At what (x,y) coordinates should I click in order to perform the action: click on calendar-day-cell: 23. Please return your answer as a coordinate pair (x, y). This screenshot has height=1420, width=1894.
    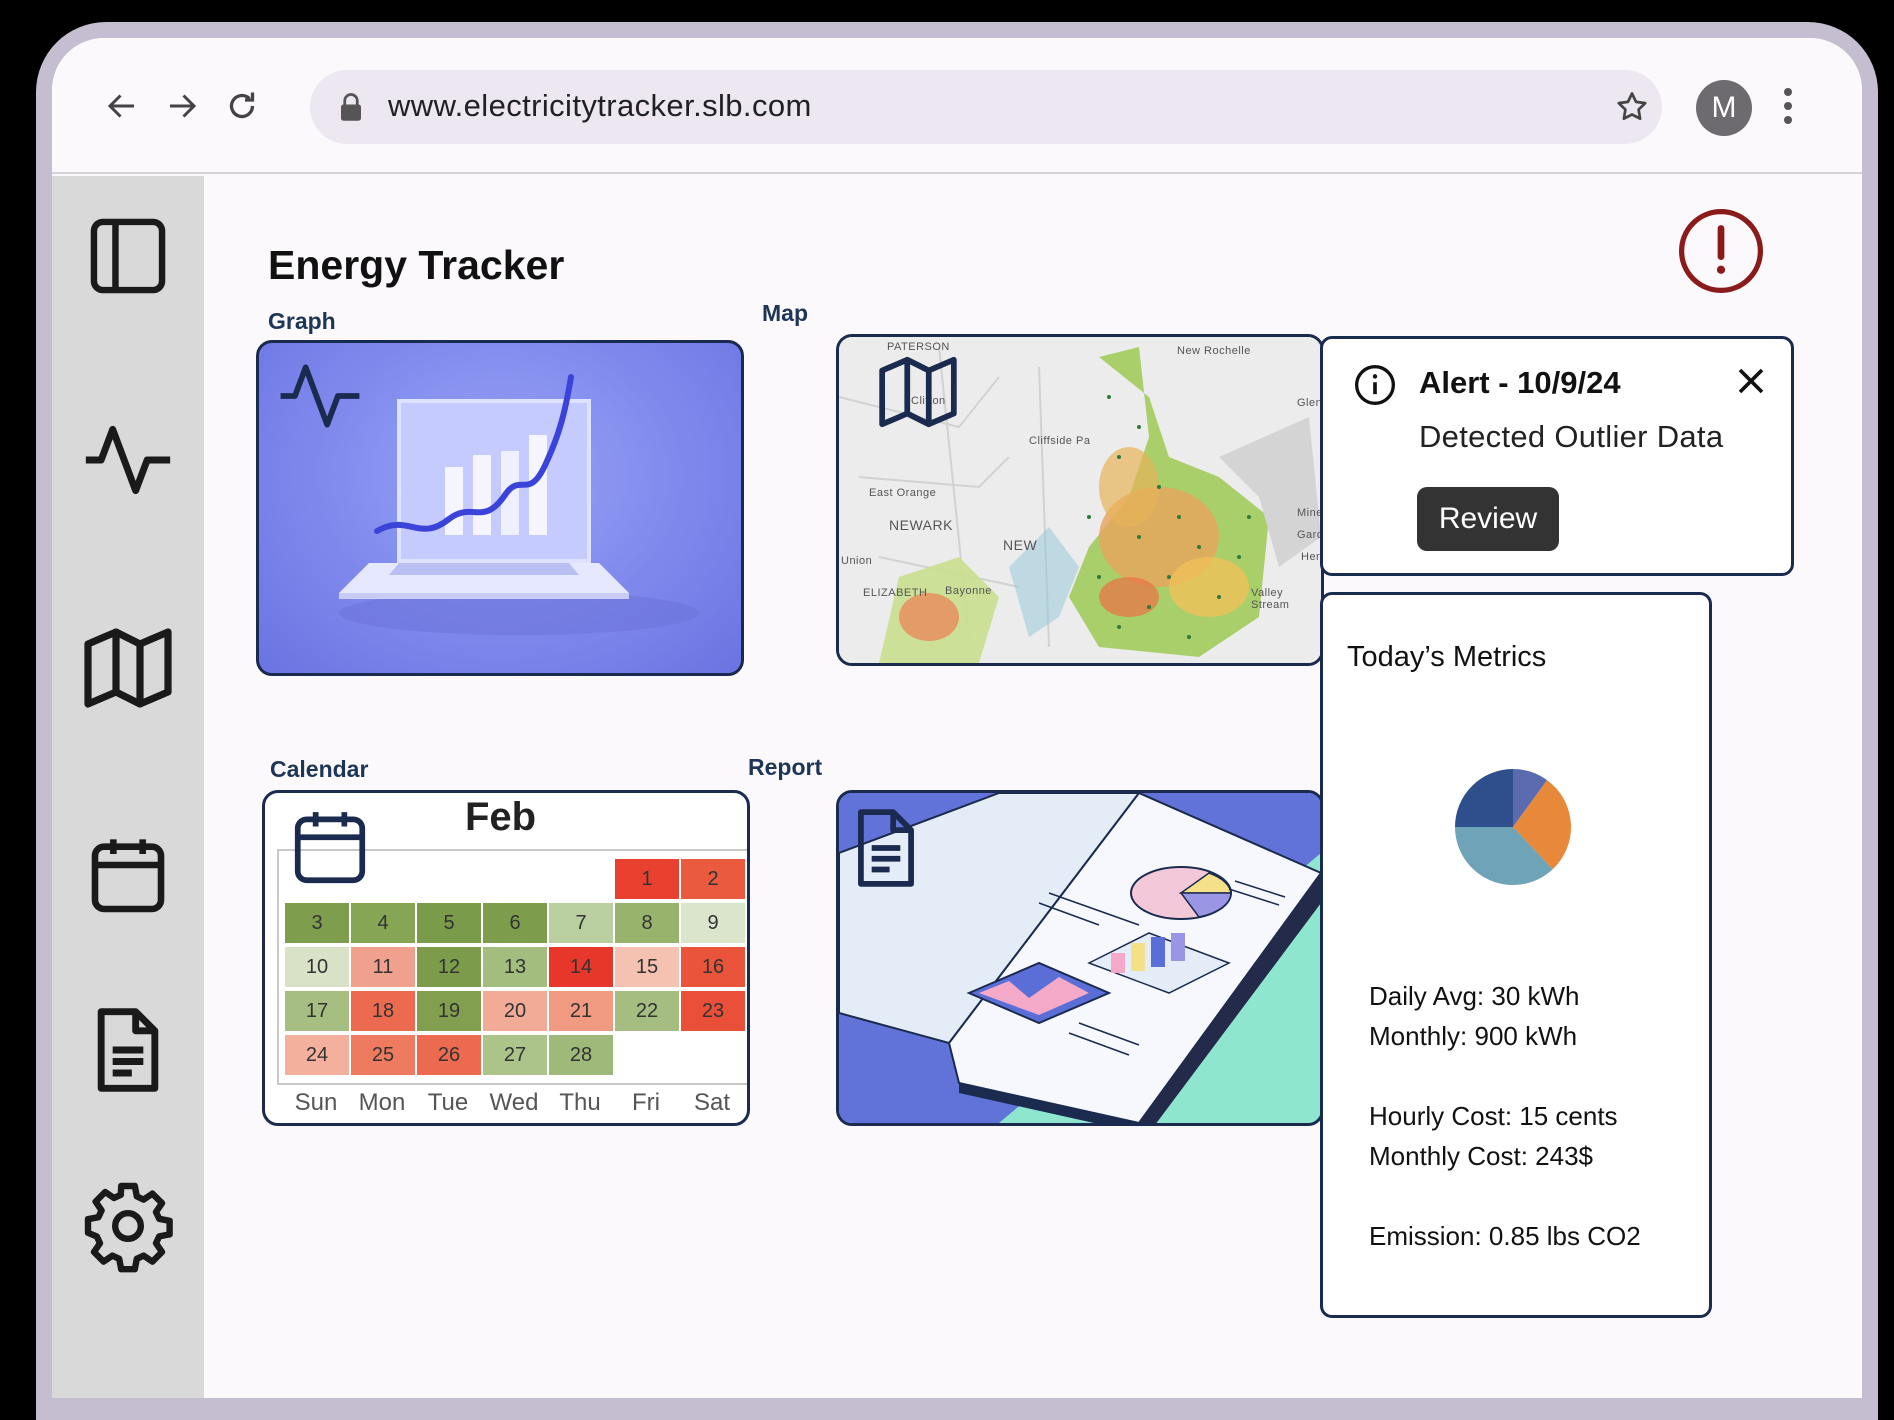
    Looking at the image, I should click on (713, 1011).